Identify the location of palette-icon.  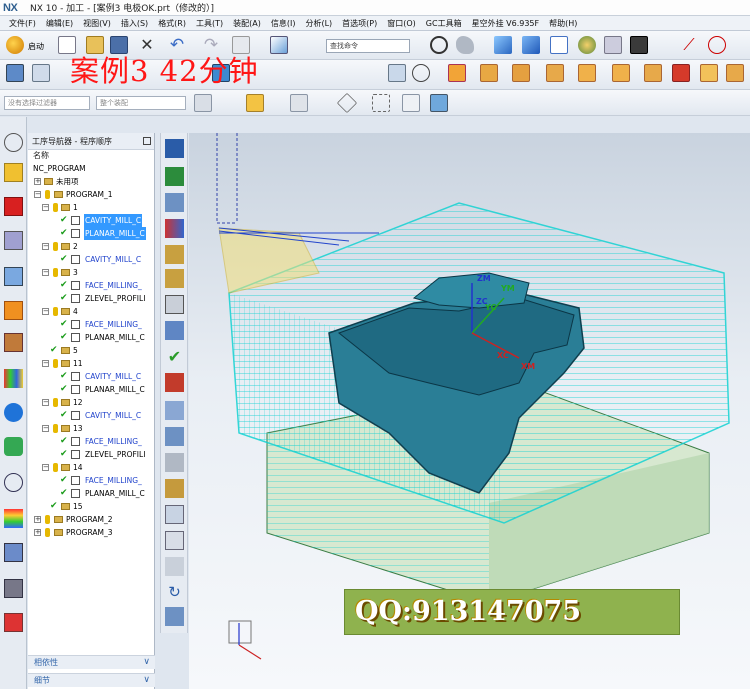
(13, 378).